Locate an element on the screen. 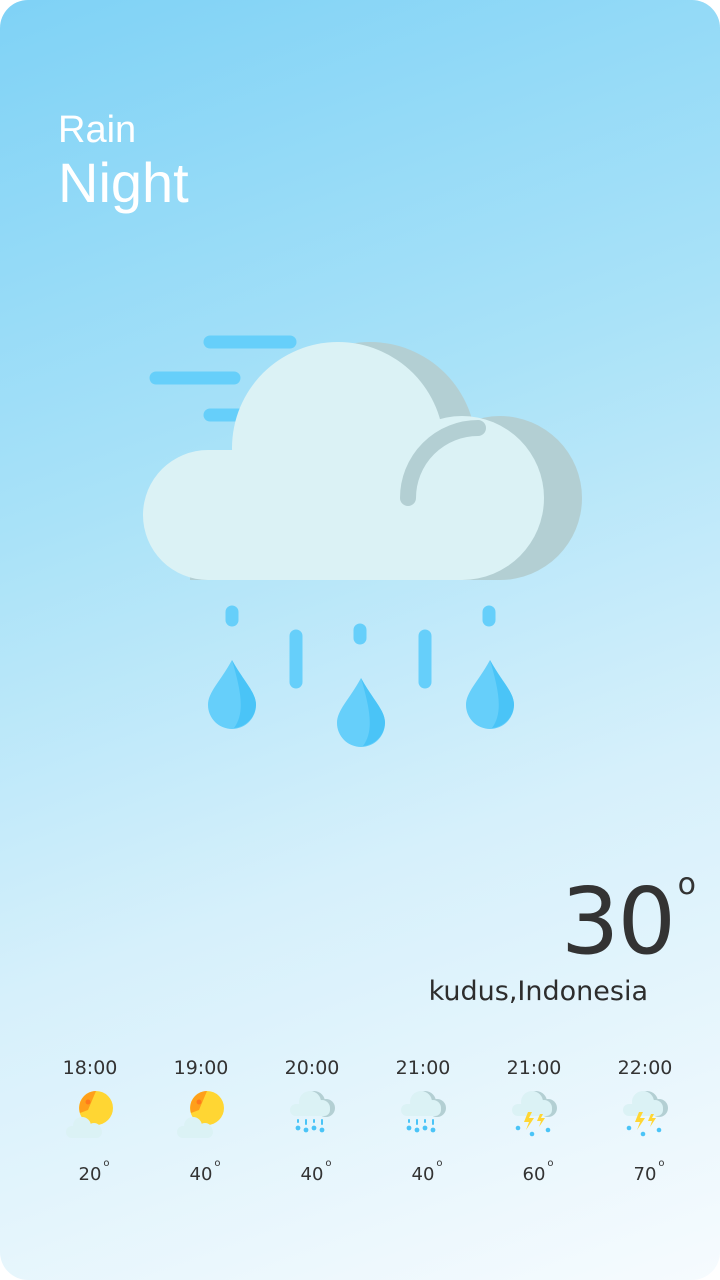  forecast-item: 21:00 40 o is located at coordinates (423, 1119).